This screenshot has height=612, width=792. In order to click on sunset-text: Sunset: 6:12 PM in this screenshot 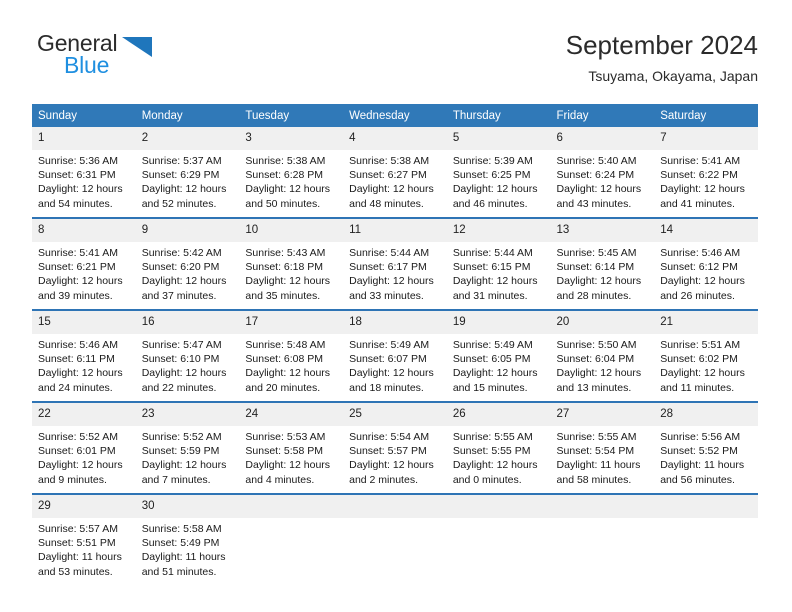, I will do `click(699, 267)`.